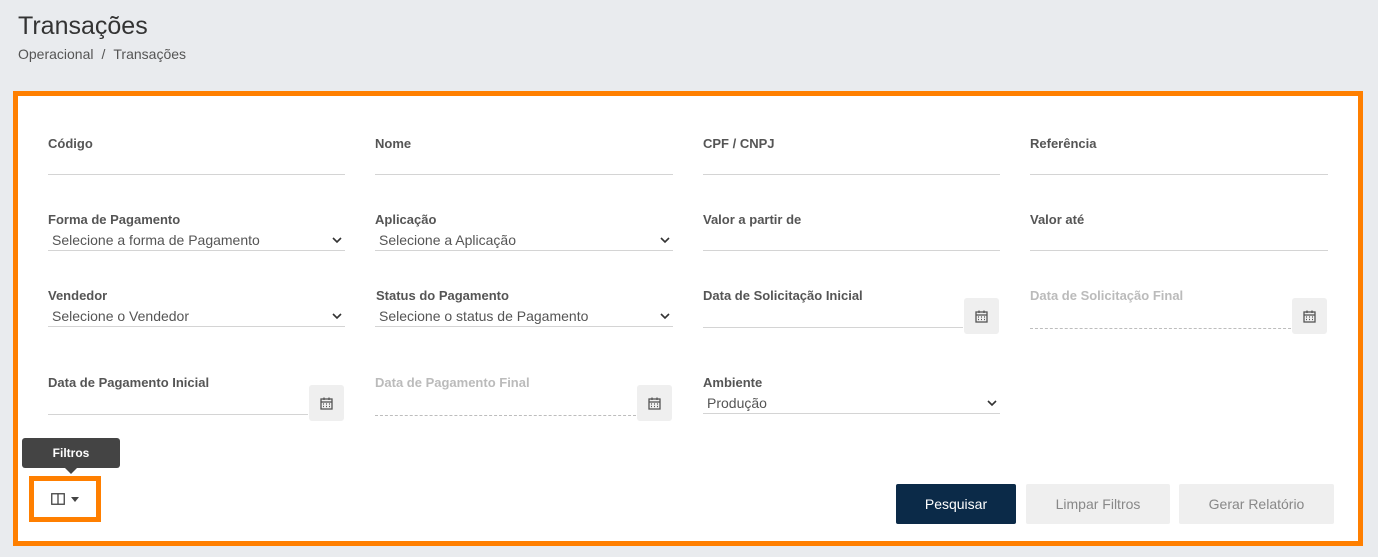 This screenshot has width=1378, height=557. Describe the element at coordinates (524, 174) in the screenshot. I see `nome-input` at that location.